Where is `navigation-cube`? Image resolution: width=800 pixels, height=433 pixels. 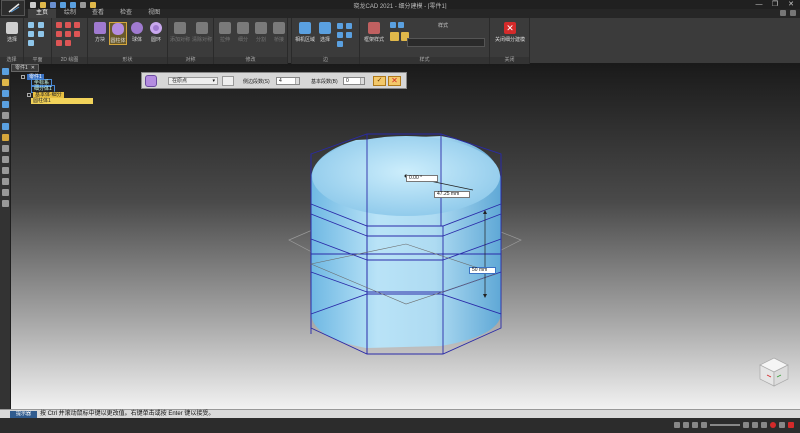 navigation-cube is located at coordinates (774, 373).